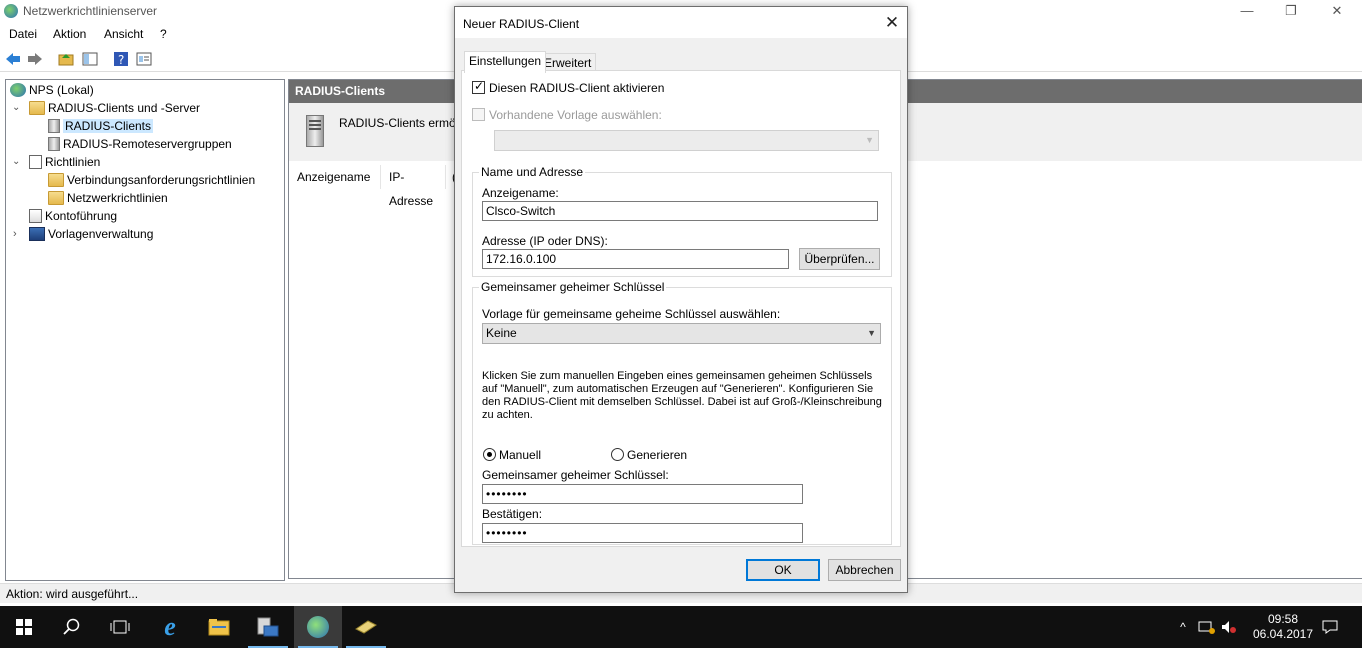 Image resolution: width=1362 pixels, height=648 pixels. I want to click on tree-label-conn-policies: Verbindungsanforderungsrichtlinien, so click(161, 180).